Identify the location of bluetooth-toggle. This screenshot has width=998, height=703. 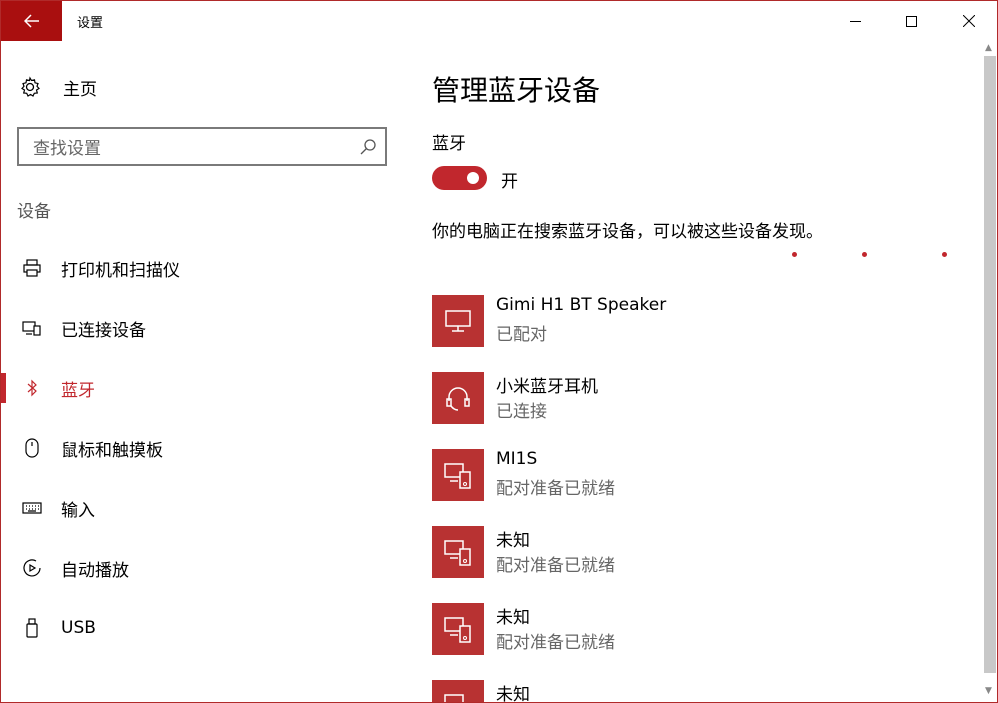
(459, 178).